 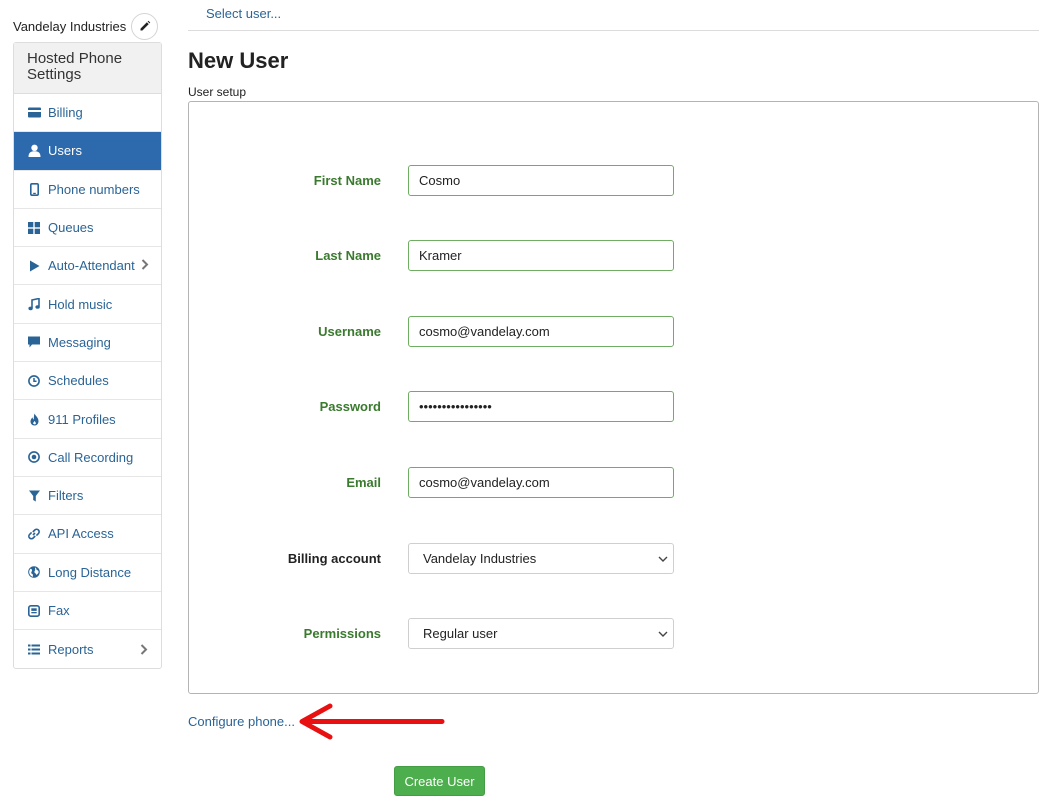 I want to click on billing-account-select: Vandelay Industries, so click(x=541, y=558).